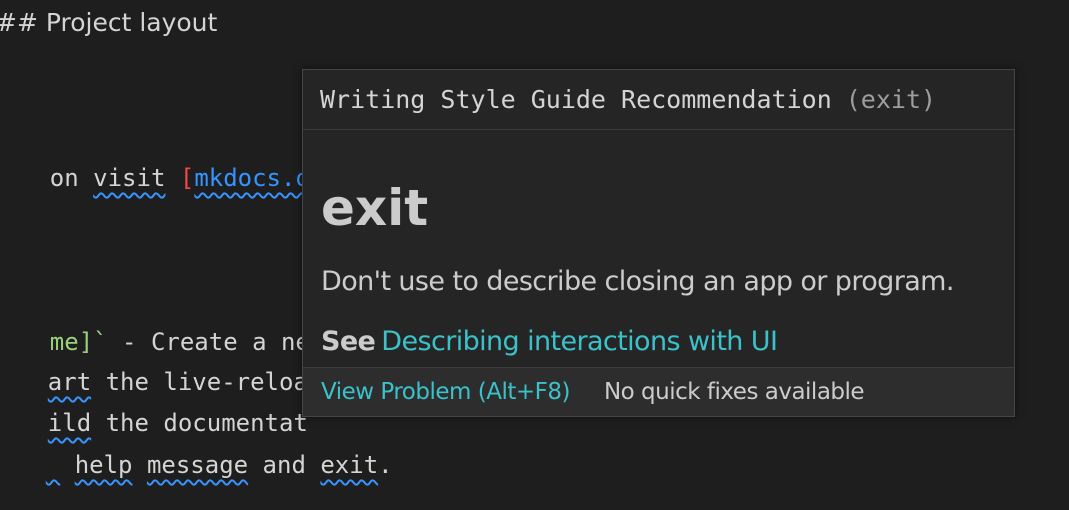 The height and width of the screenshot is (510, 1069). Describe the element at coordinates (71, 178) in the screenshot. I see `text-on: on` at that location.